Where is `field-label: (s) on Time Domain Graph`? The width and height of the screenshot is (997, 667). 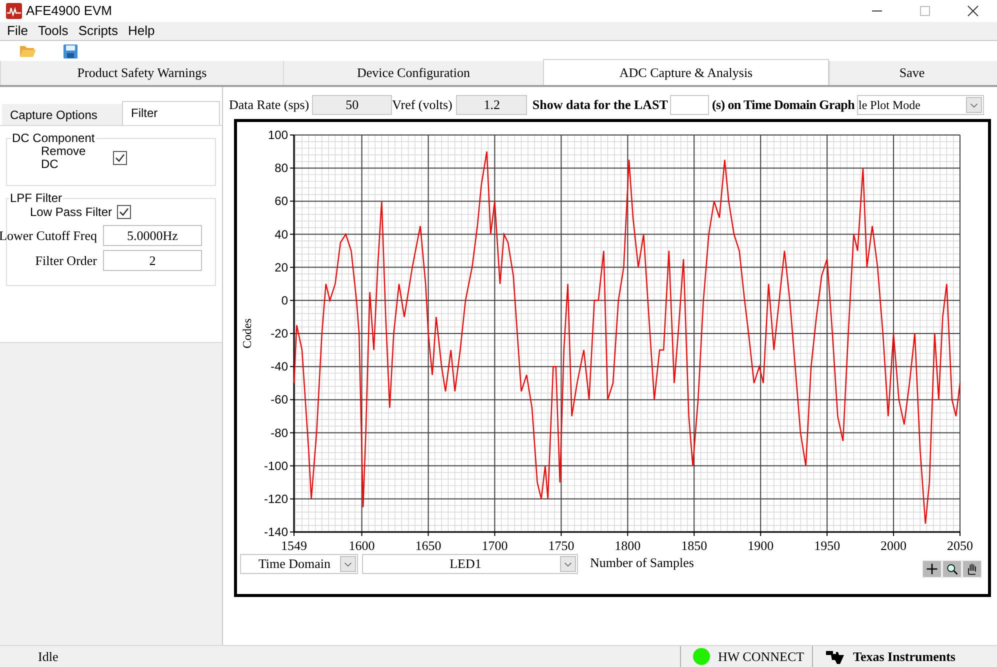 field-label: (s) on Time Domain Graph is located at coordinates (782, 105).